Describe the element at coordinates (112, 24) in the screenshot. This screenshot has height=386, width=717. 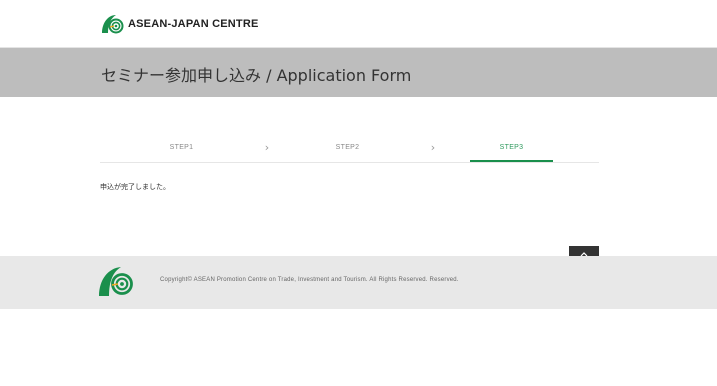
I see `asean-japan-centre-logo-icon` at that location.